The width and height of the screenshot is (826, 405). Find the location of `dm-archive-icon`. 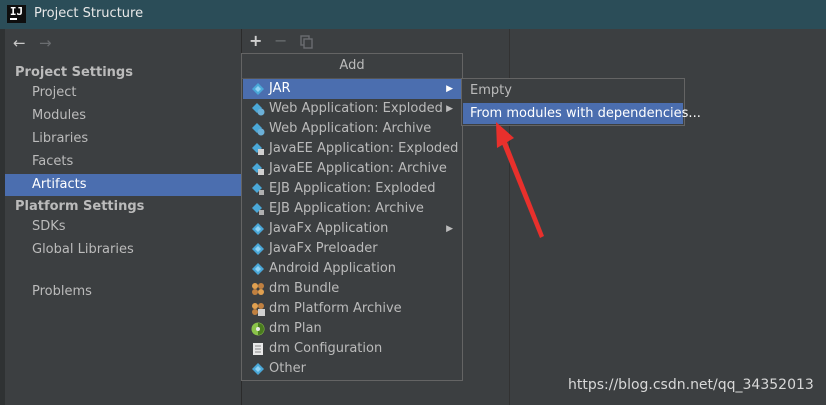

dm-archive-icon is located at coordinates (258, 309).